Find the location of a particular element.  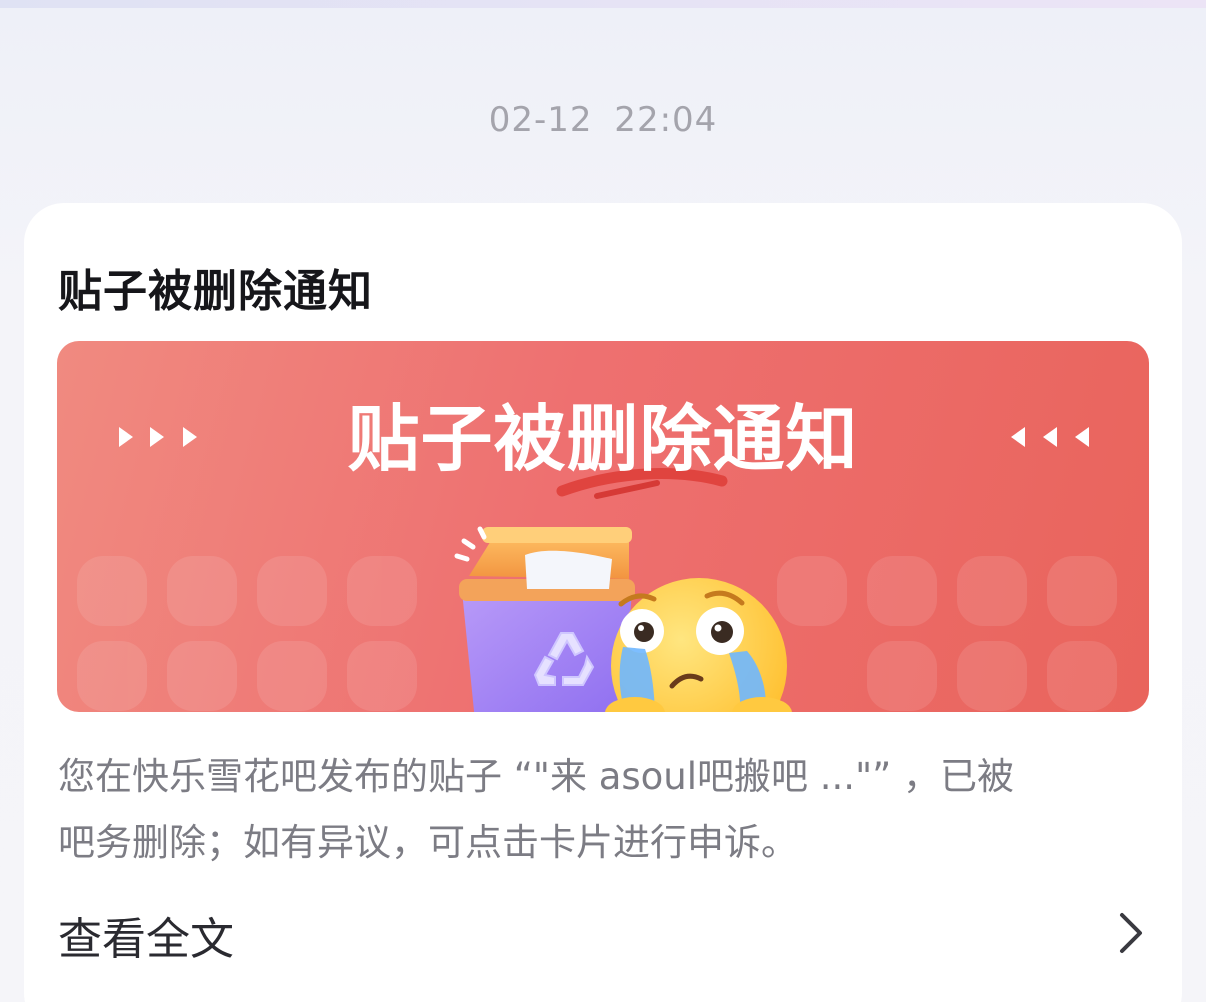

banner-heading: 贴子被删除通知 is located at coordinates (602, 439).